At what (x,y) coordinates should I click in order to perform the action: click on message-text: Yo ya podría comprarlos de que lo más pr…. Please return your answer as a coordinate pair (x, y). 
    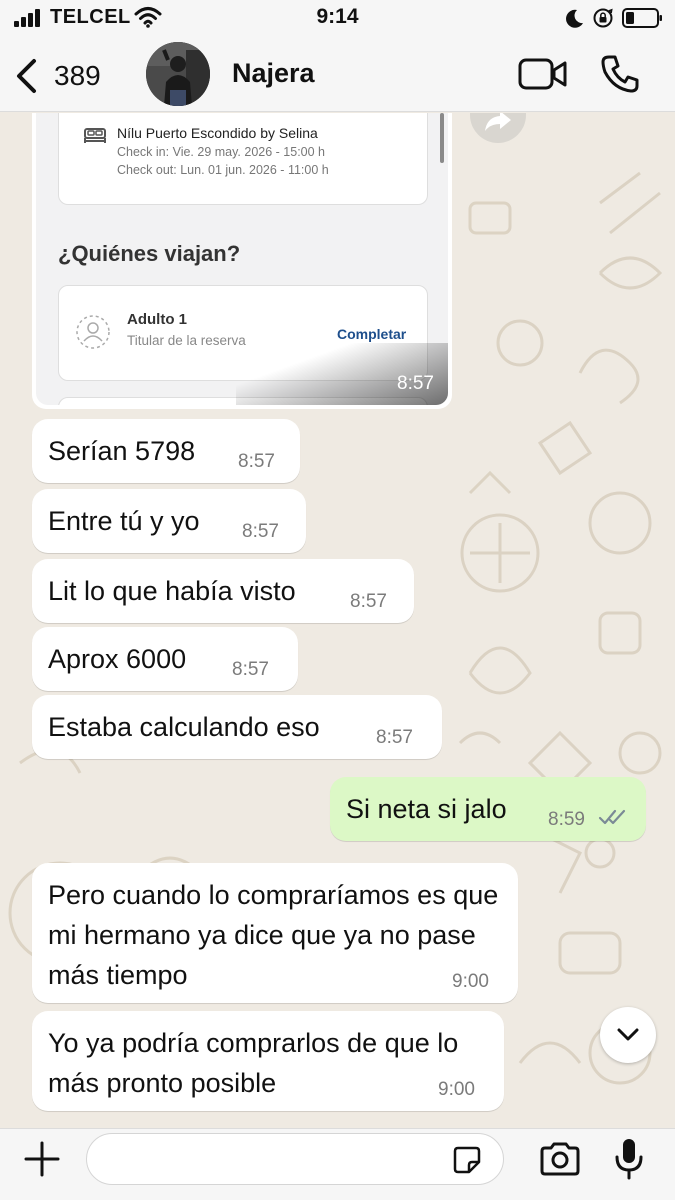
    Looking at the image, I should click on (253, 1063).